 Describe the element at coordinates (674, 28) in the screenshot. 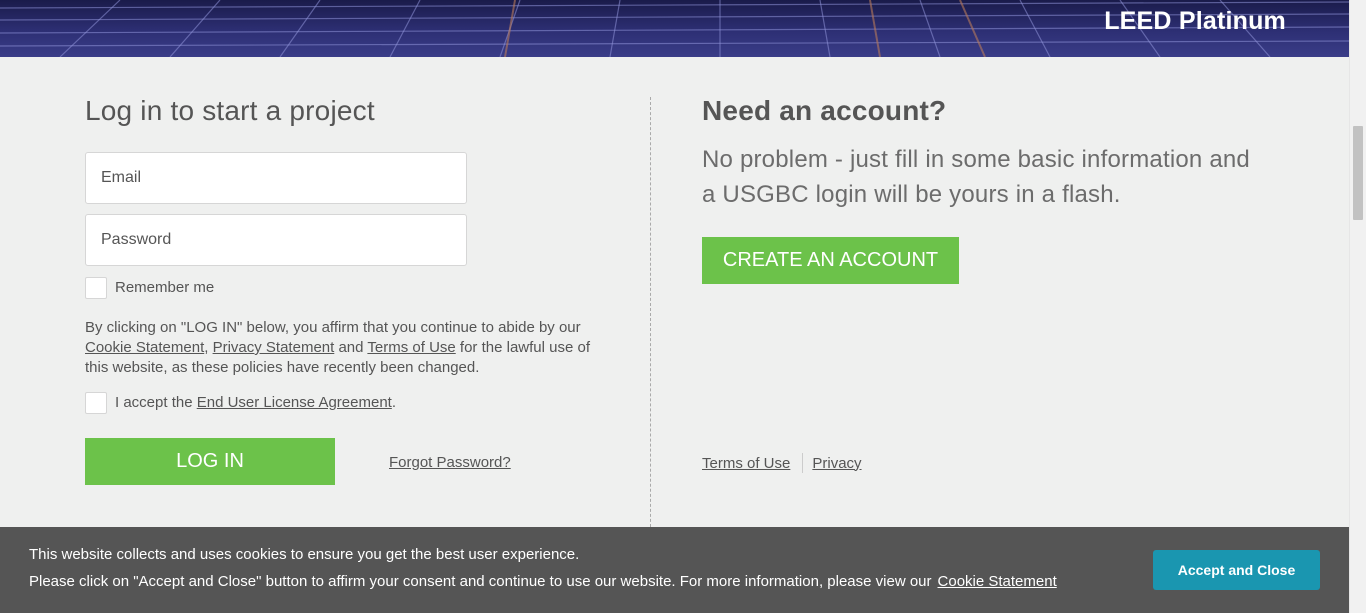

I see `hero-banner: LEED Platinum` at that location.